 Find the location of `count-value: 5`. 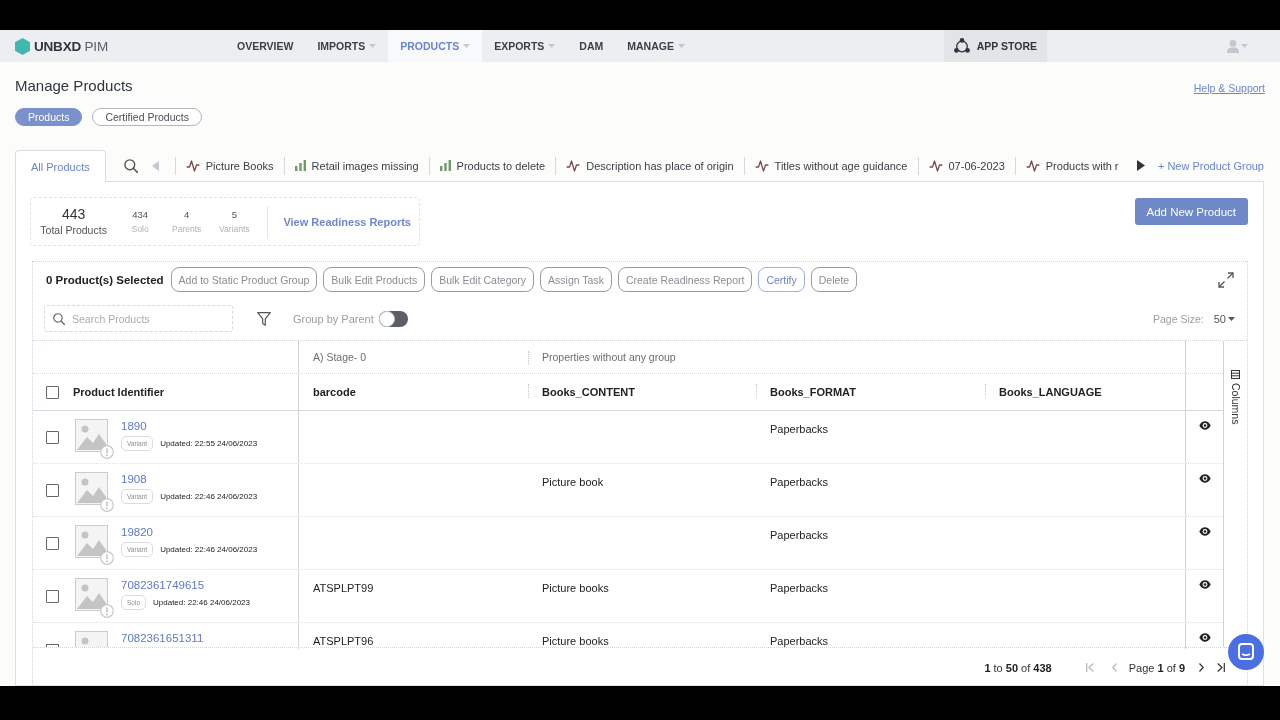

count-value: 5 is located at coordinates (234, 214).